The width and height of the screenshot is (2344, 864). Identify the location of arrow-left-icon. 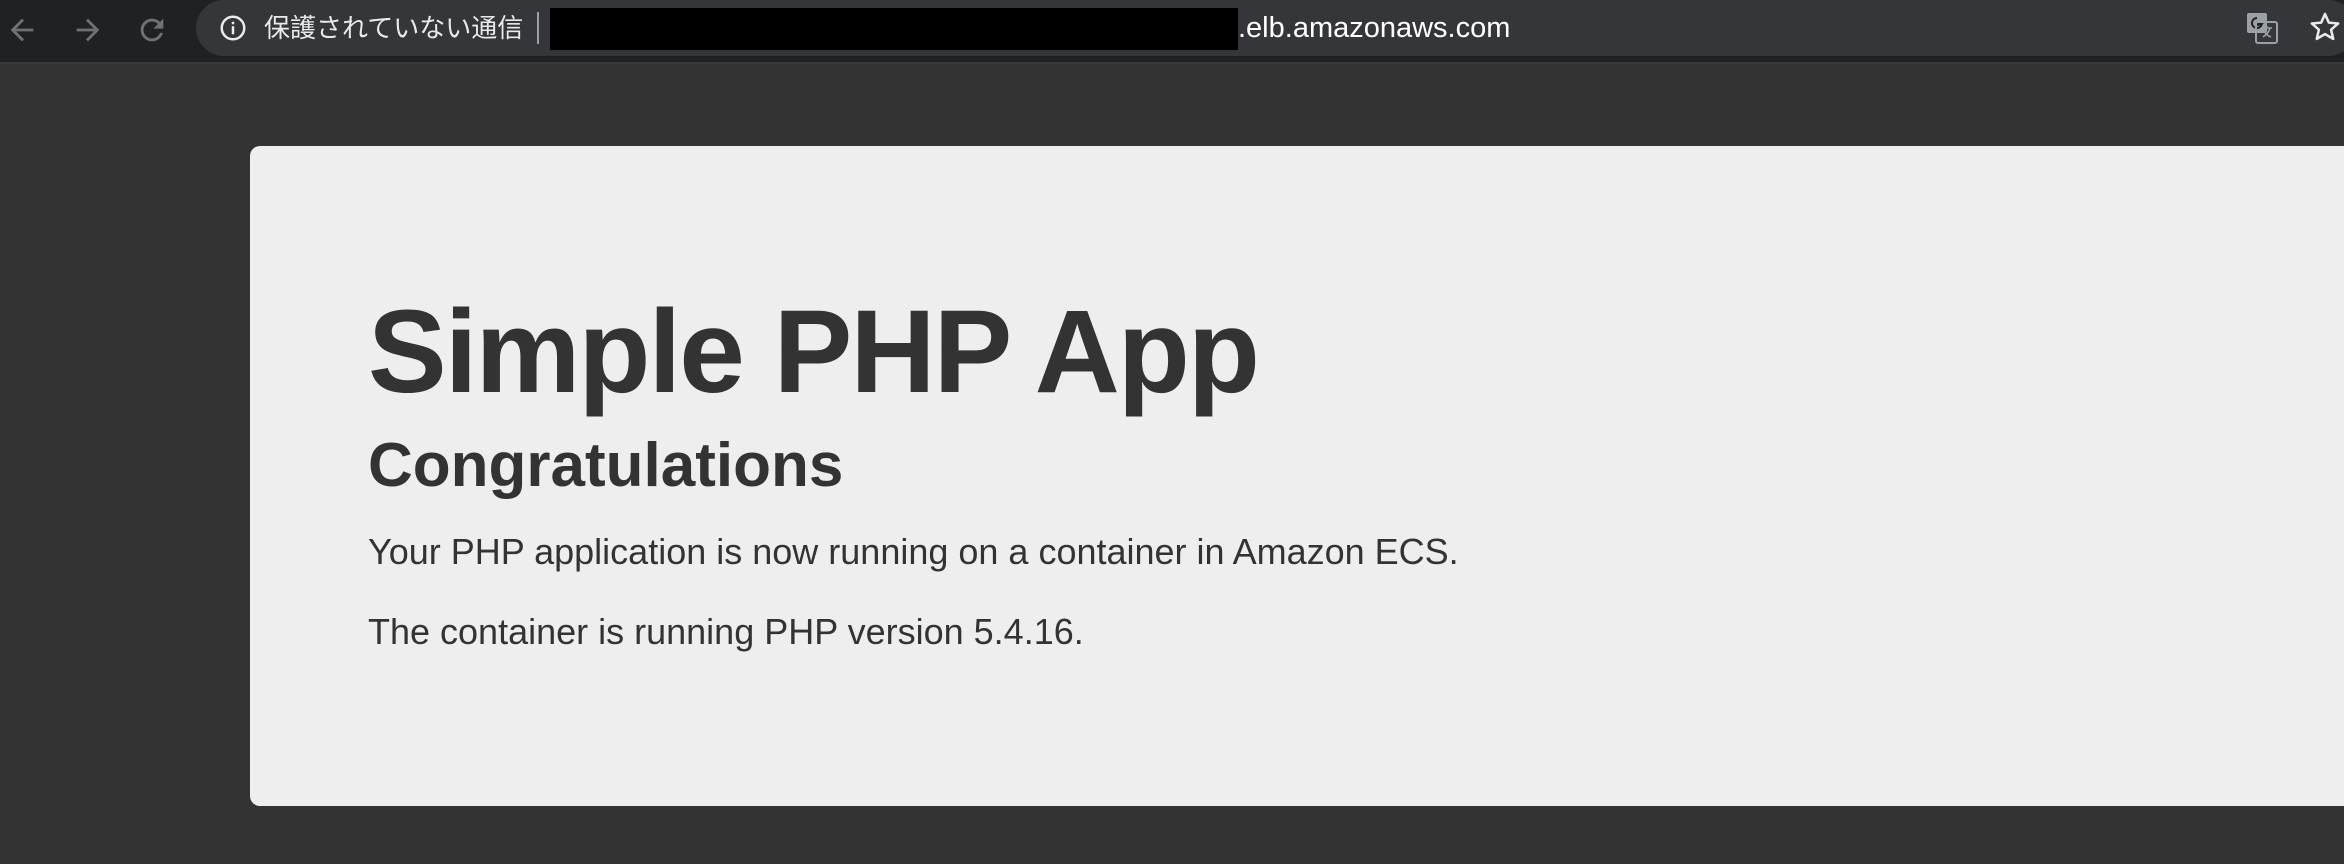
(22, 30).